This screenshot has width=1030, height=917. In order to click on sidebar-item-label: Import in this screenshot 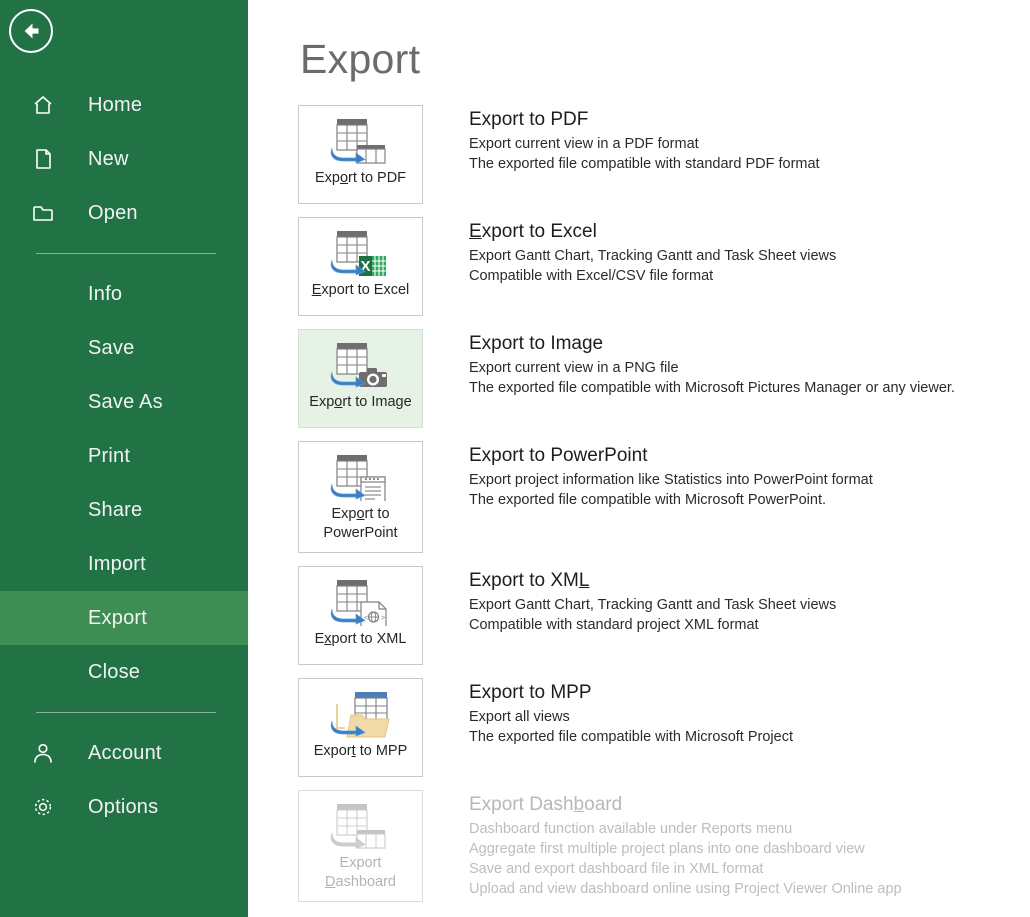, I will do `click(117, 563)`.